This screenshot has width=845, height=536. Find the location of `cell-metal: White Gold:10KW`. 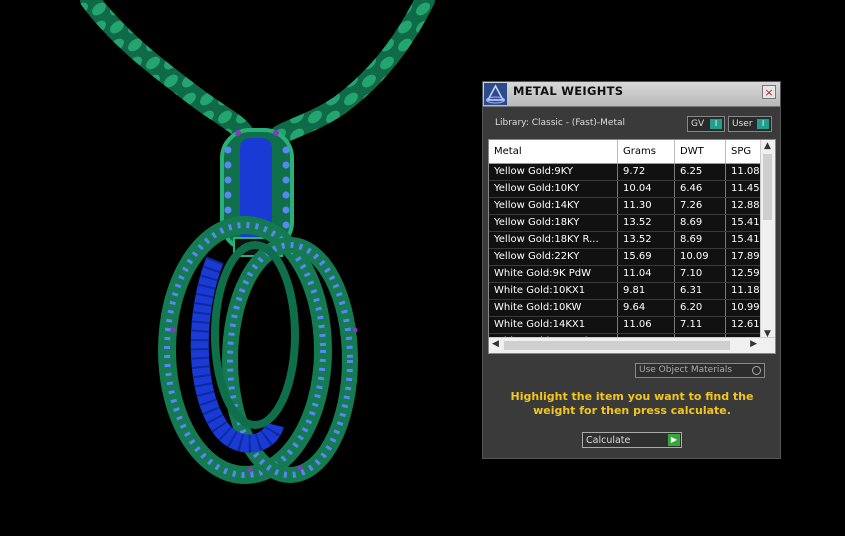

cell-metal: White Gold:10KW is located at coordinates (553, 308).